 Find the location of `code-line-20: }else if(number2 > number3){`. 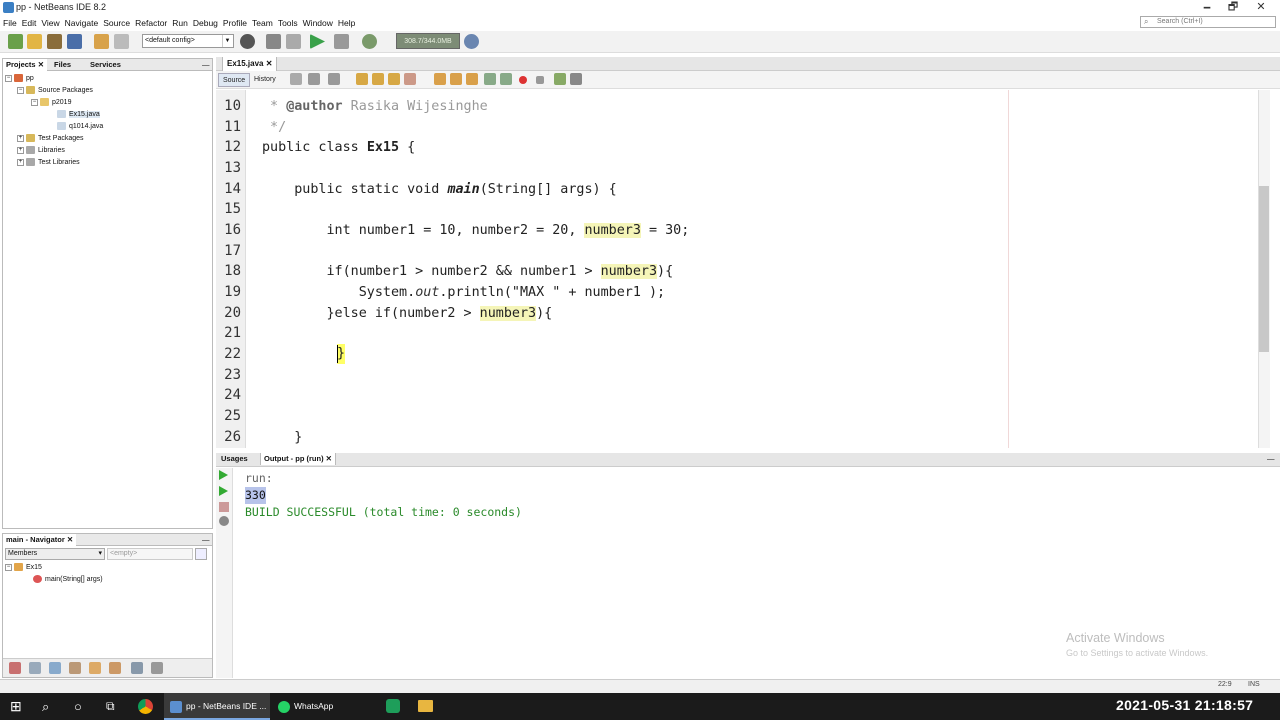

code-line-20: }else if(number2 > number3){ is located at coordinates (407, 313).